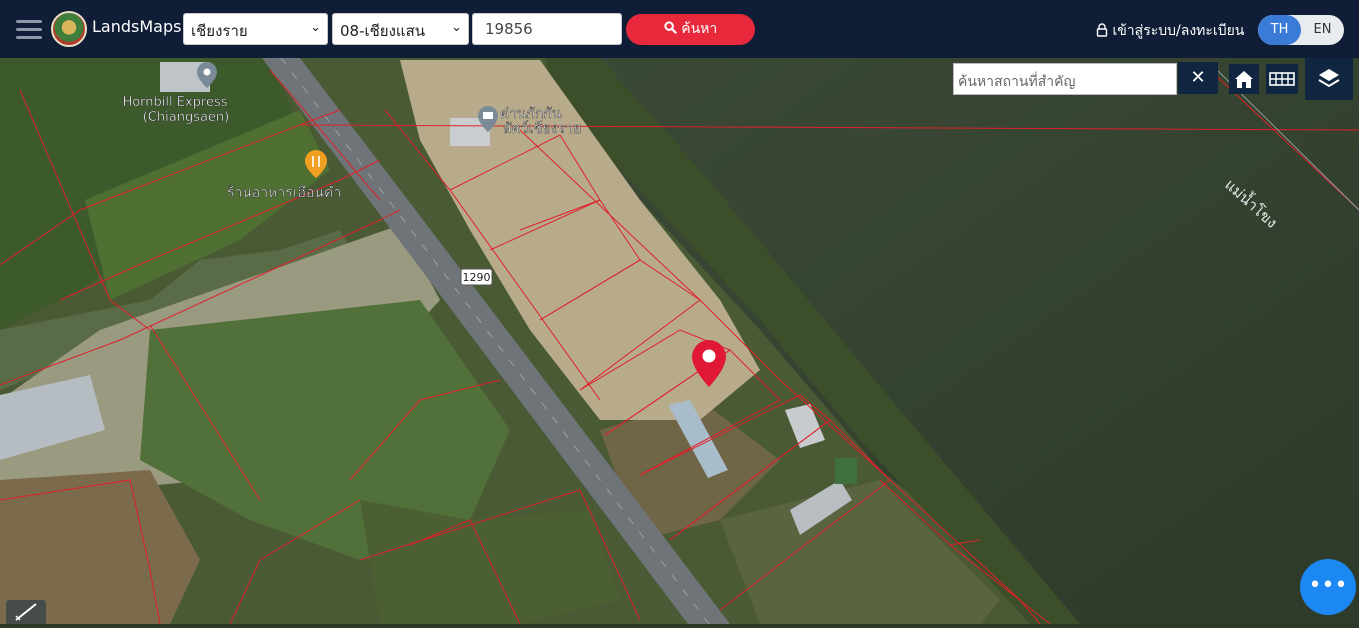 The image size is (1359, 628). I want to click on brand-name: LandsMaps, so click(137, 26).